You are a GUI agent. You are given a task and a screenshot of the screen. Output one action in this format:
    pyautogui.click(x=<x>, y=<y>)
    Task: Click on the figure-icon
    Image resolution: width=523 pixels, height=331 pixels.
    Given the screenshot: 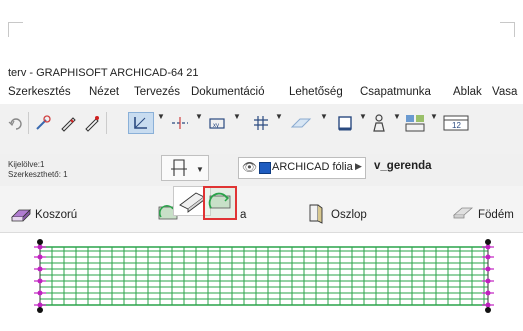 What is the action you would take?
    pyautogui.click(x=379, y=123)
    